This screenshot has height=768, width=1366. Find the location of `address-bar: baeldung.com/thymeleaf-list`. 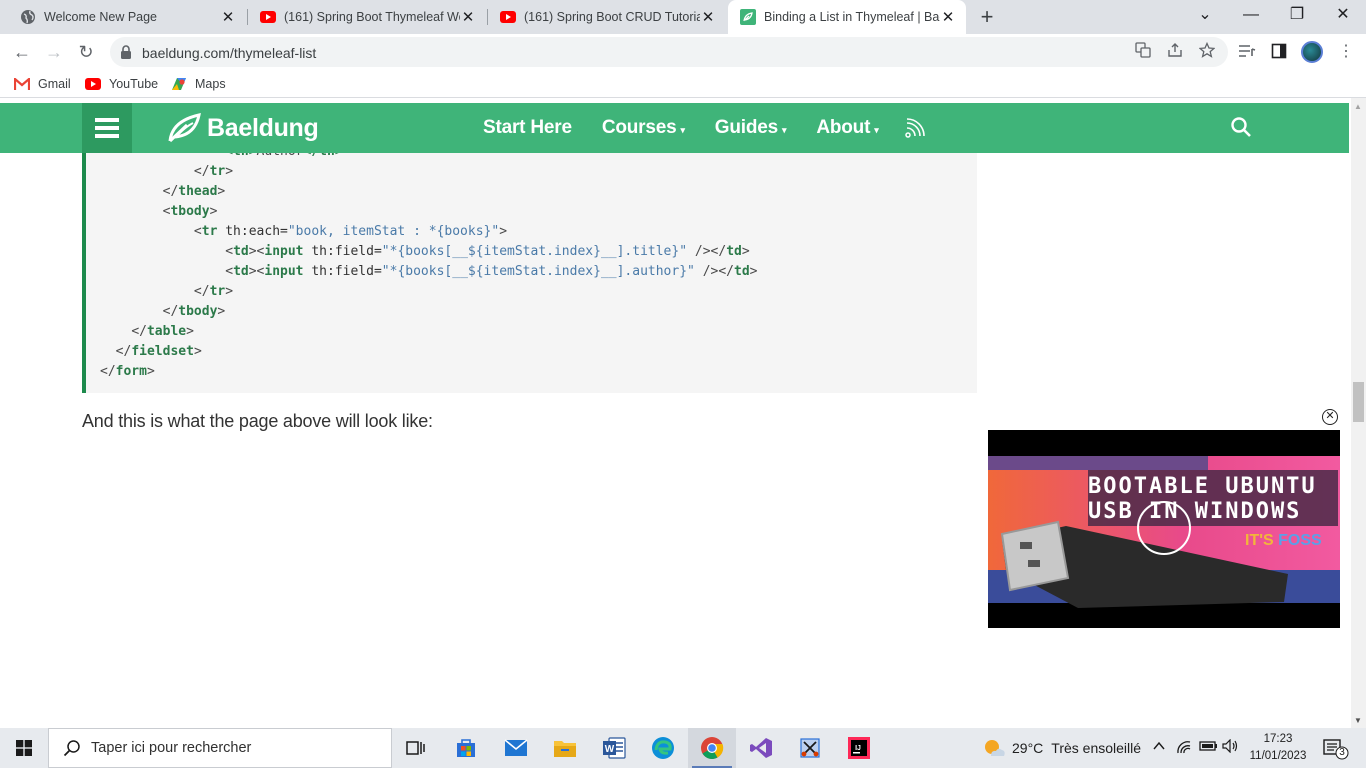

address-bar: baeldung.com/thymeleaf-list is located at coordinates (669, 52).